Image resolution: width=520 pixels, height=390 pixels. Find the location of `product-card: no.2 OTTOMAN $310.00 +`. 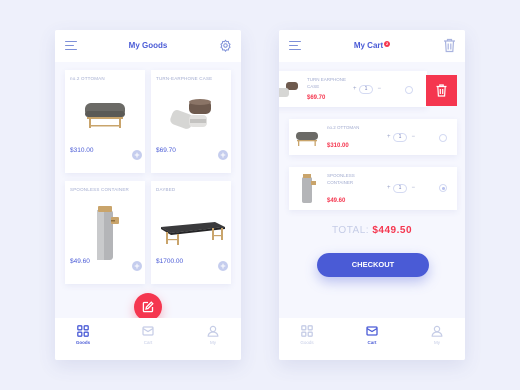

product-card: no.2 OTTOMAN $310.00 + is located at coordinates (105, 121).